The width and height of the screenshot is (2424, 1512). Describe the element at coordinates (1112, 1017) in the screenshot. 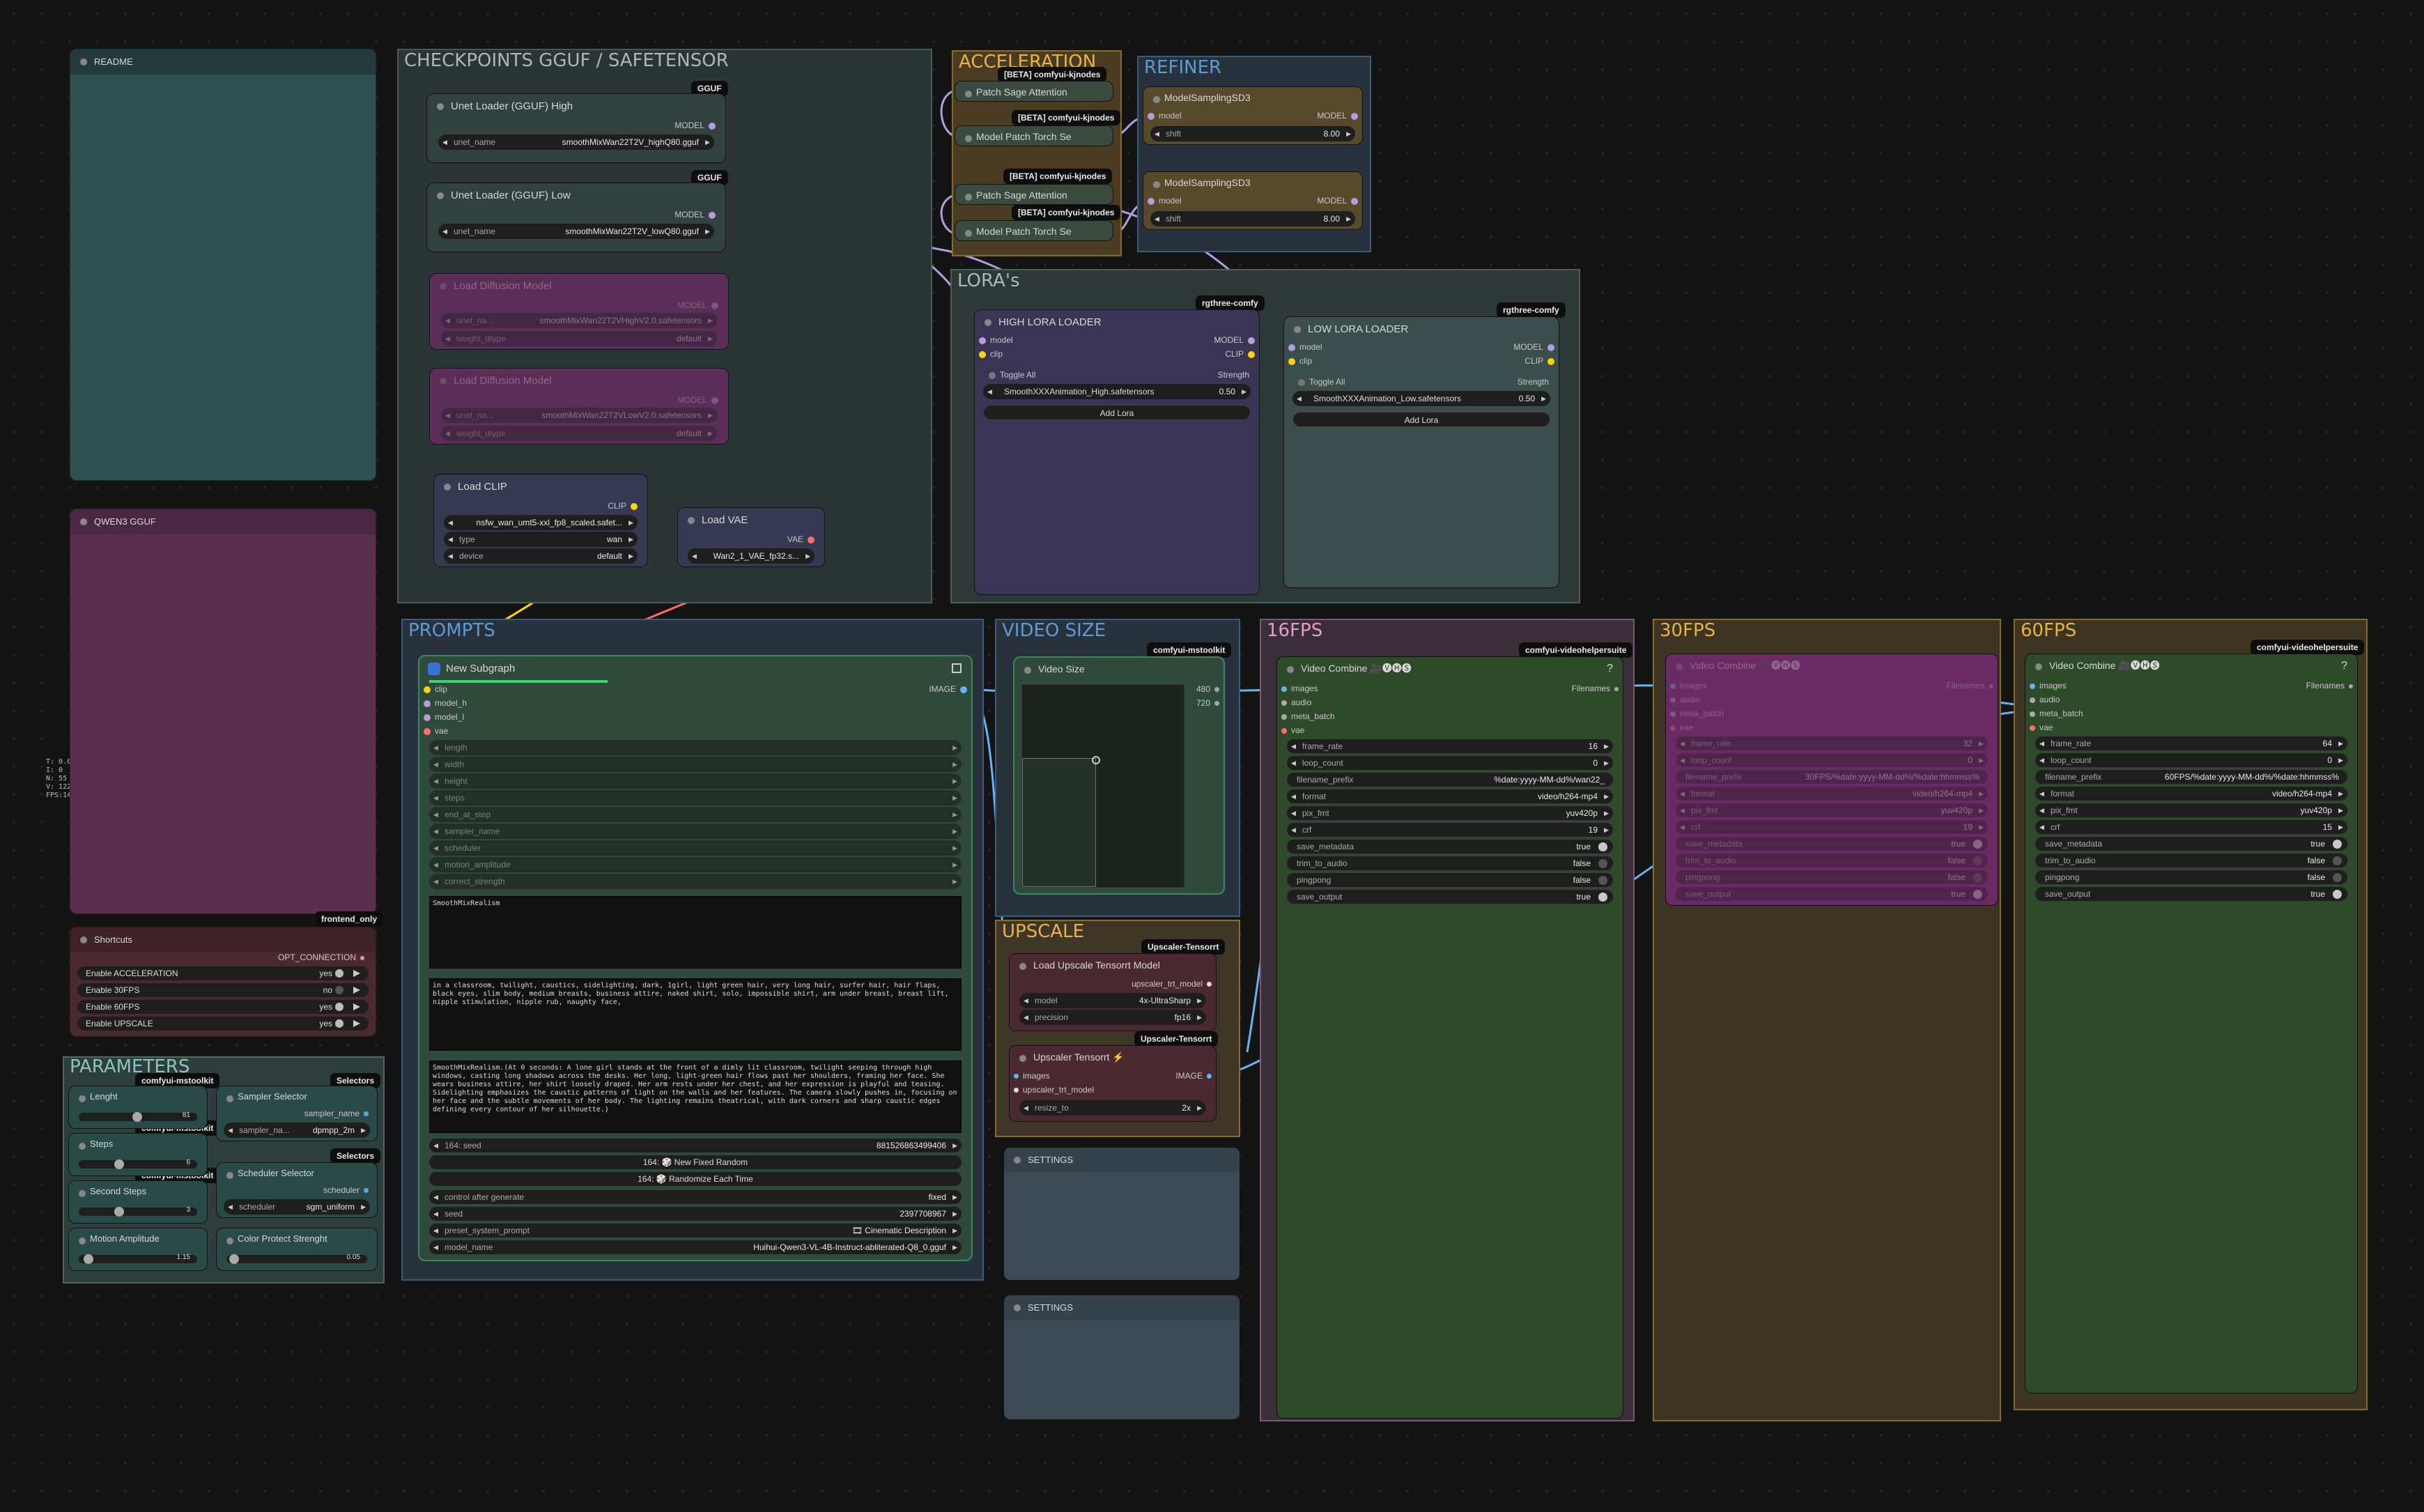

I see `upscale-precision-widget: precisionfp16` at that location.